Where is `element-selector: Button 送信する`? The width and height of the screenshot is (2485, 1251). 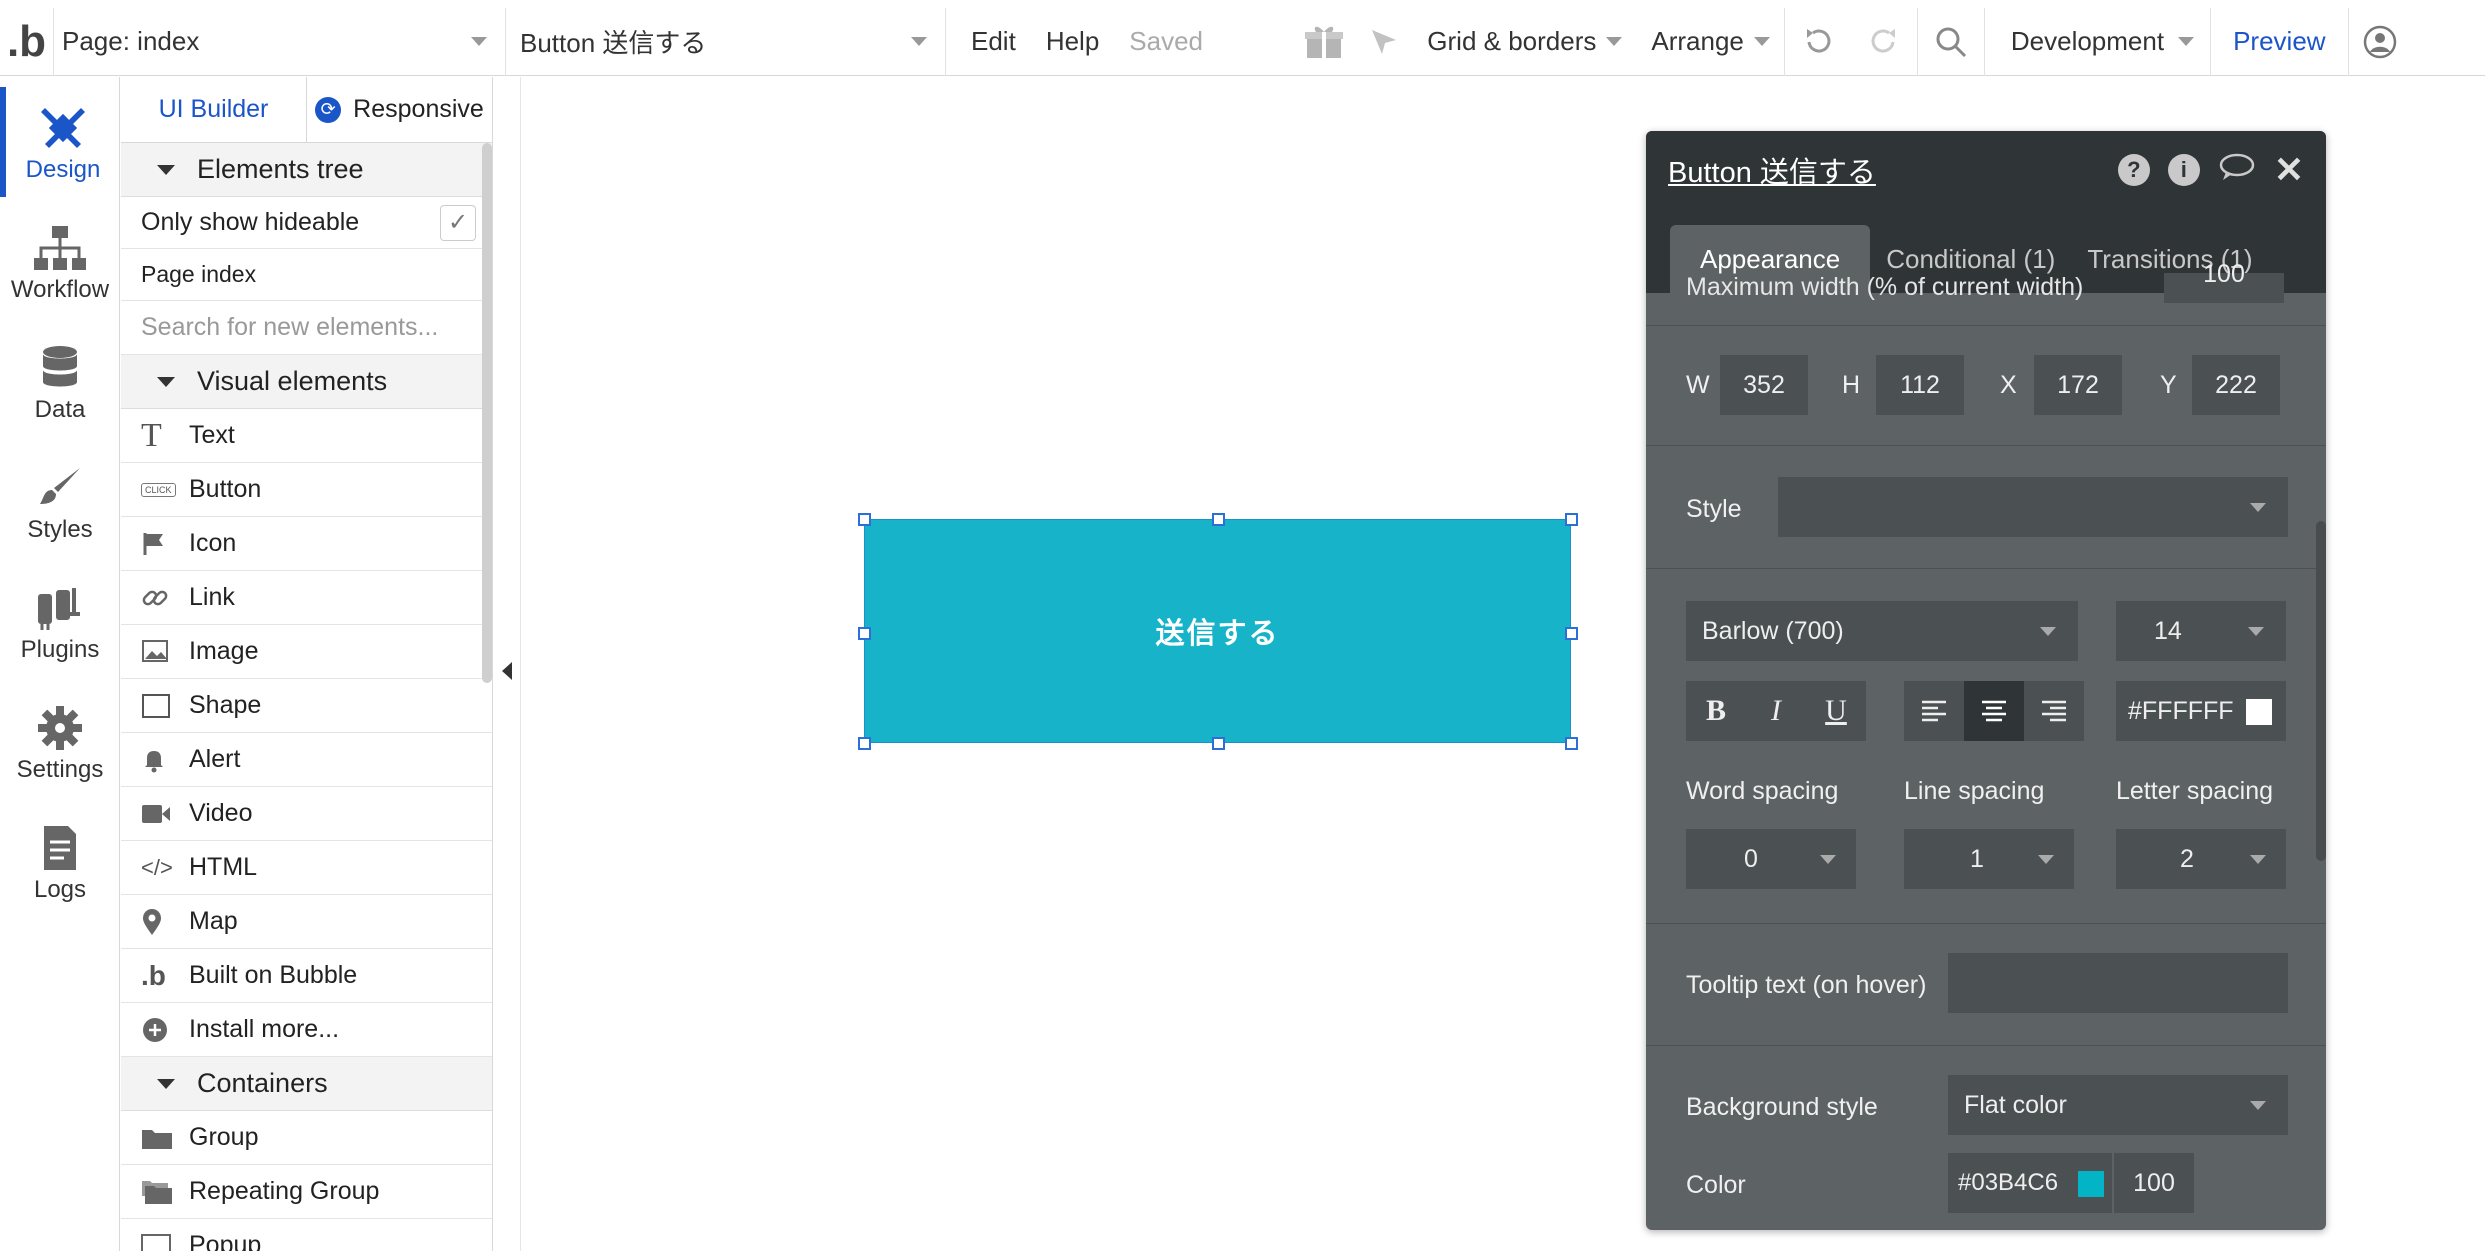
element-selector: Button 送信する is located at coordinates (726, 41).